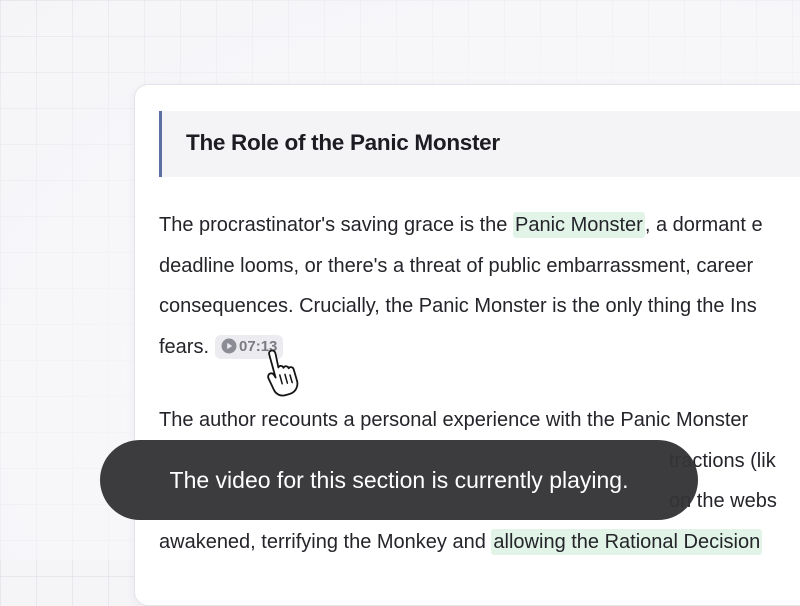  I want to click on paragraph-1-line-4: fears. 07:13, so click(479, 347).